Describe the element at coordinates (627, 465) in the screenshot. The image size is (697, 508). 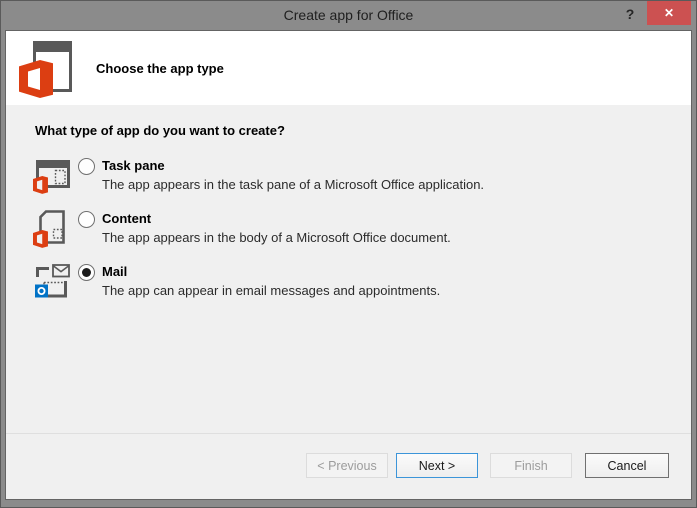
I see `cancel-button: Cancel` at that location.